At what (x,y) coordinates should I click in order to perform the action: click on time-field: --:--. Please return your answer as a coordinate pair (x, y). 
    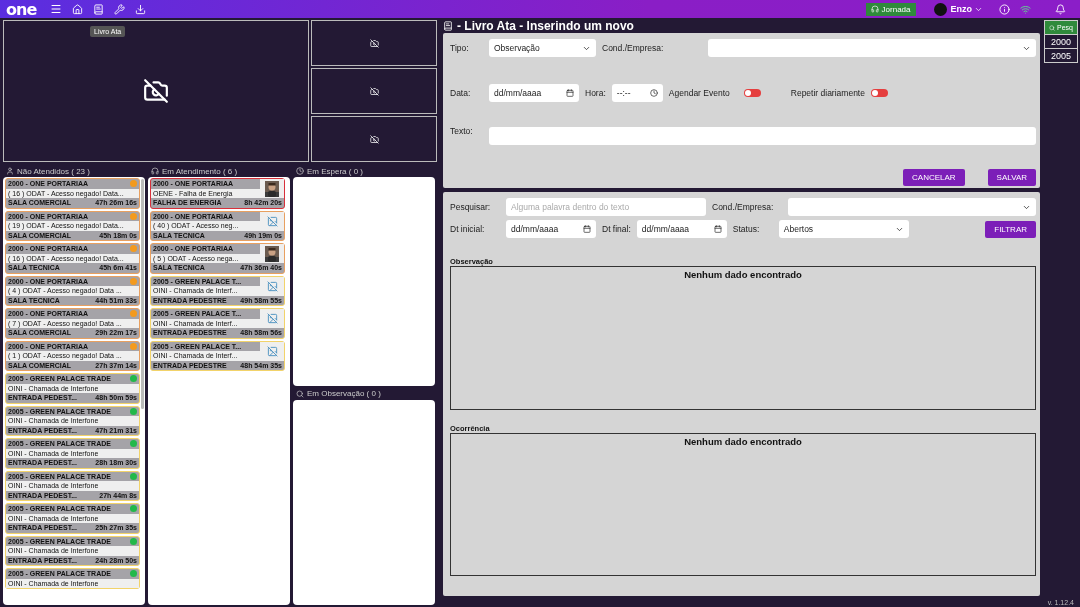
    Looking at the image, I should click on (637, 93).